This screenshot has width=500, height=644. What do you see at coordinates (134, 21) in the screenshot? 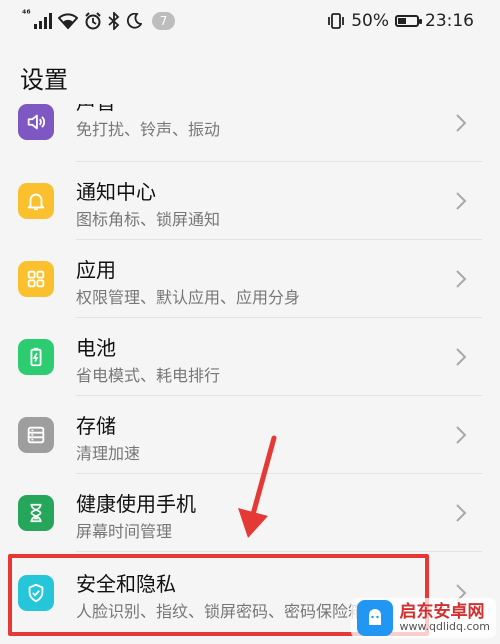
I see `moon-icon` at bounding box center [134, 21].